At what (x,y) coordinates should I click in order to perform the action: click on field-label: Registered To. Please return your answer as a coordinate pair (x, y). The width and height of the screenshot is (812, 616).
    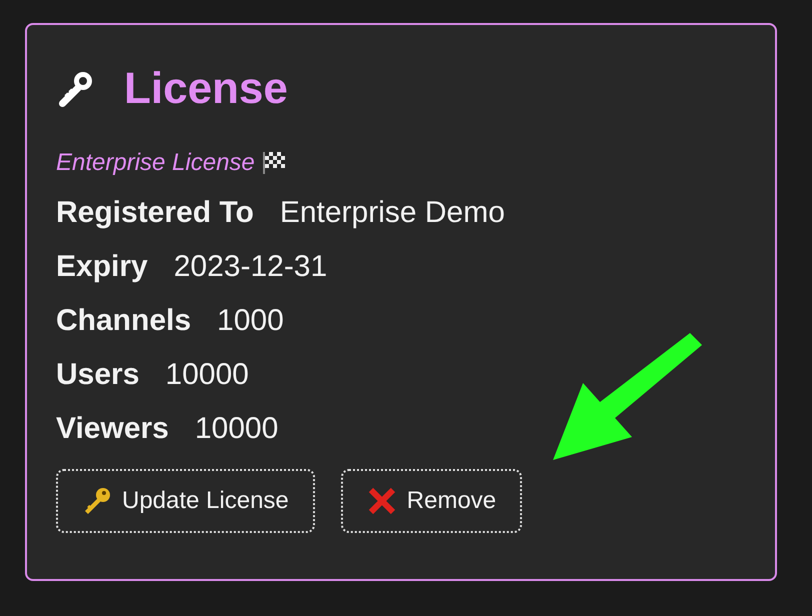
    Looking at the image, I should click on (155, 212).